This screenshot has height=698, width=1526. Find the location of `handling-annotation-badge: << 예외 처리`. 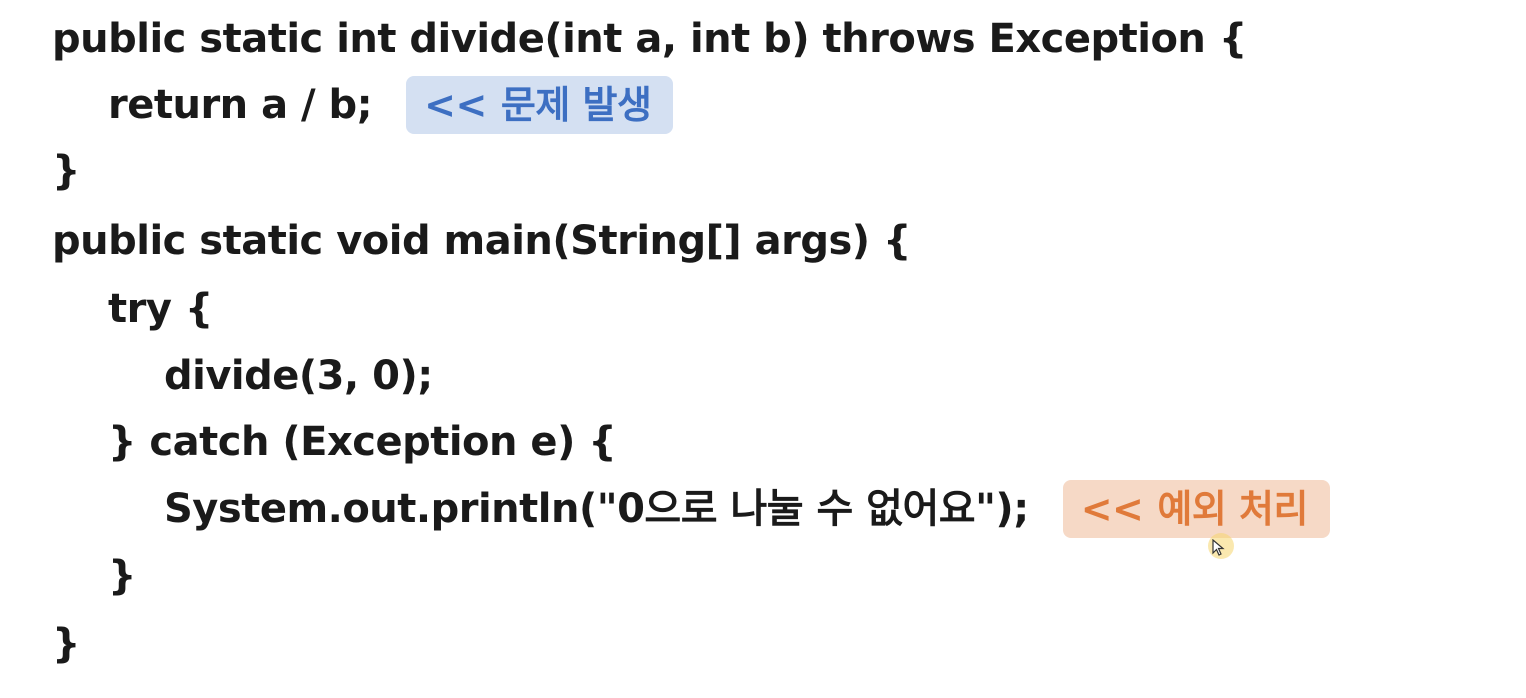

handling-annotation-badge: << 예외 처리 is located at coordinates (1196, 509).